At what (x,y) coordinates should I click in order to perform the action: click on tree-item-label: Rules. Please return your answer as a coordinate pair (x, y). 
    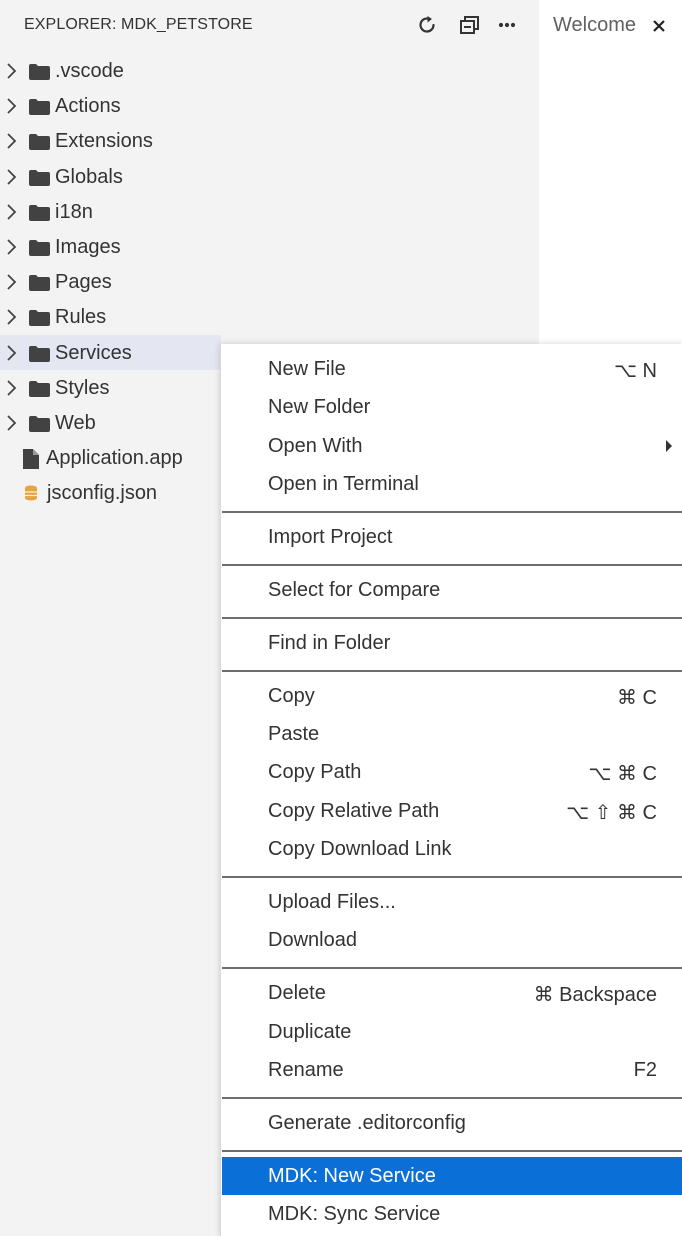
    Looking at the image, I should click on (81, 317).